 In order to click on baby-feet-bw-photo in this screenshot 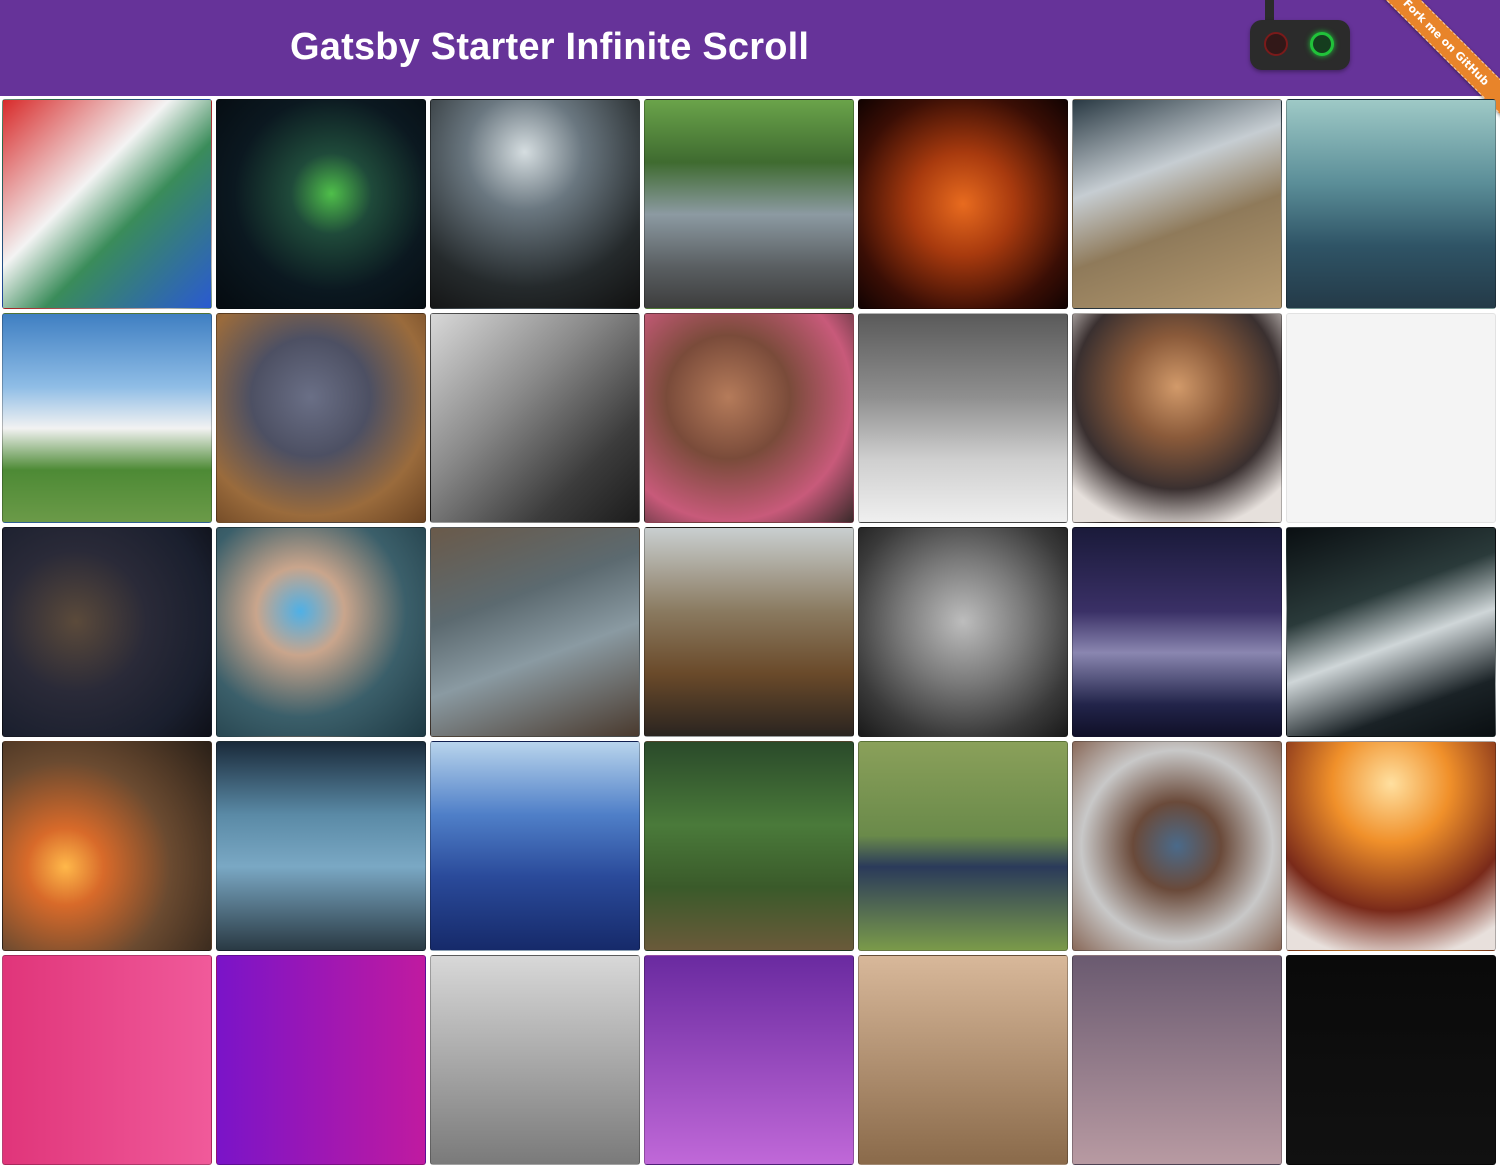, I will do `click(963, 632)`.